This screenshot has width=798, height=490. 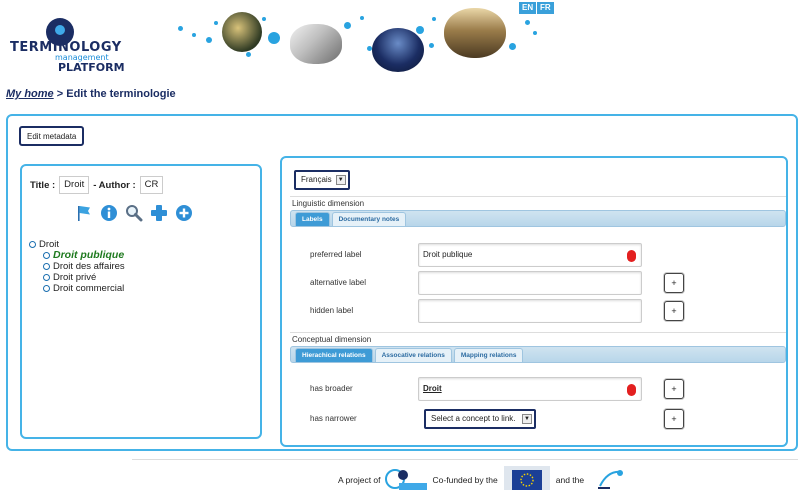 What do you see at coordinates (74, 185) in the screenshot?
I see `title-field: Droit` at bounding box center [74, 185].